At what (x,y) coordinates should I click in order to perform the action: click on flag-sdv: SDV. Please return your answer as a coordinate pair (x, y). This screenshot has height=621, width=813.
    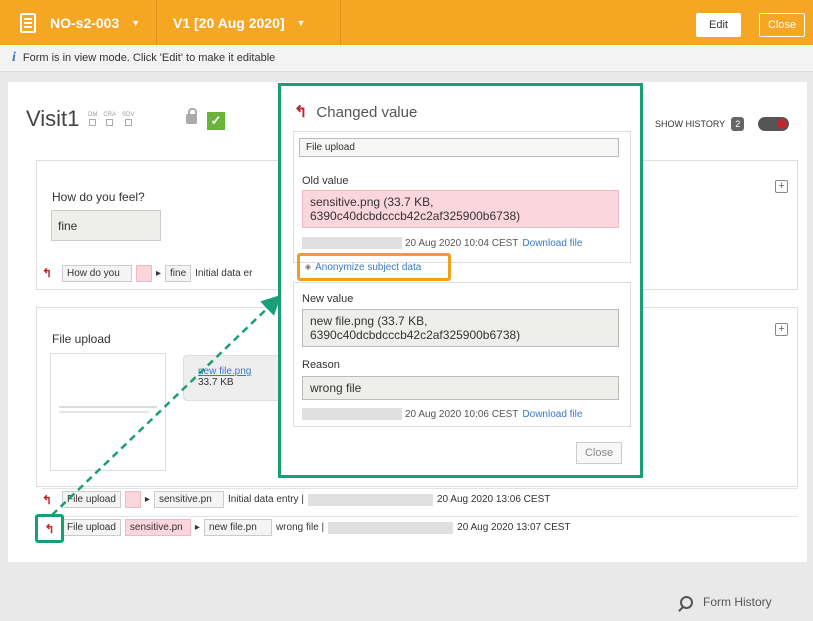
    Looking at the image, I should click on (128, 119).